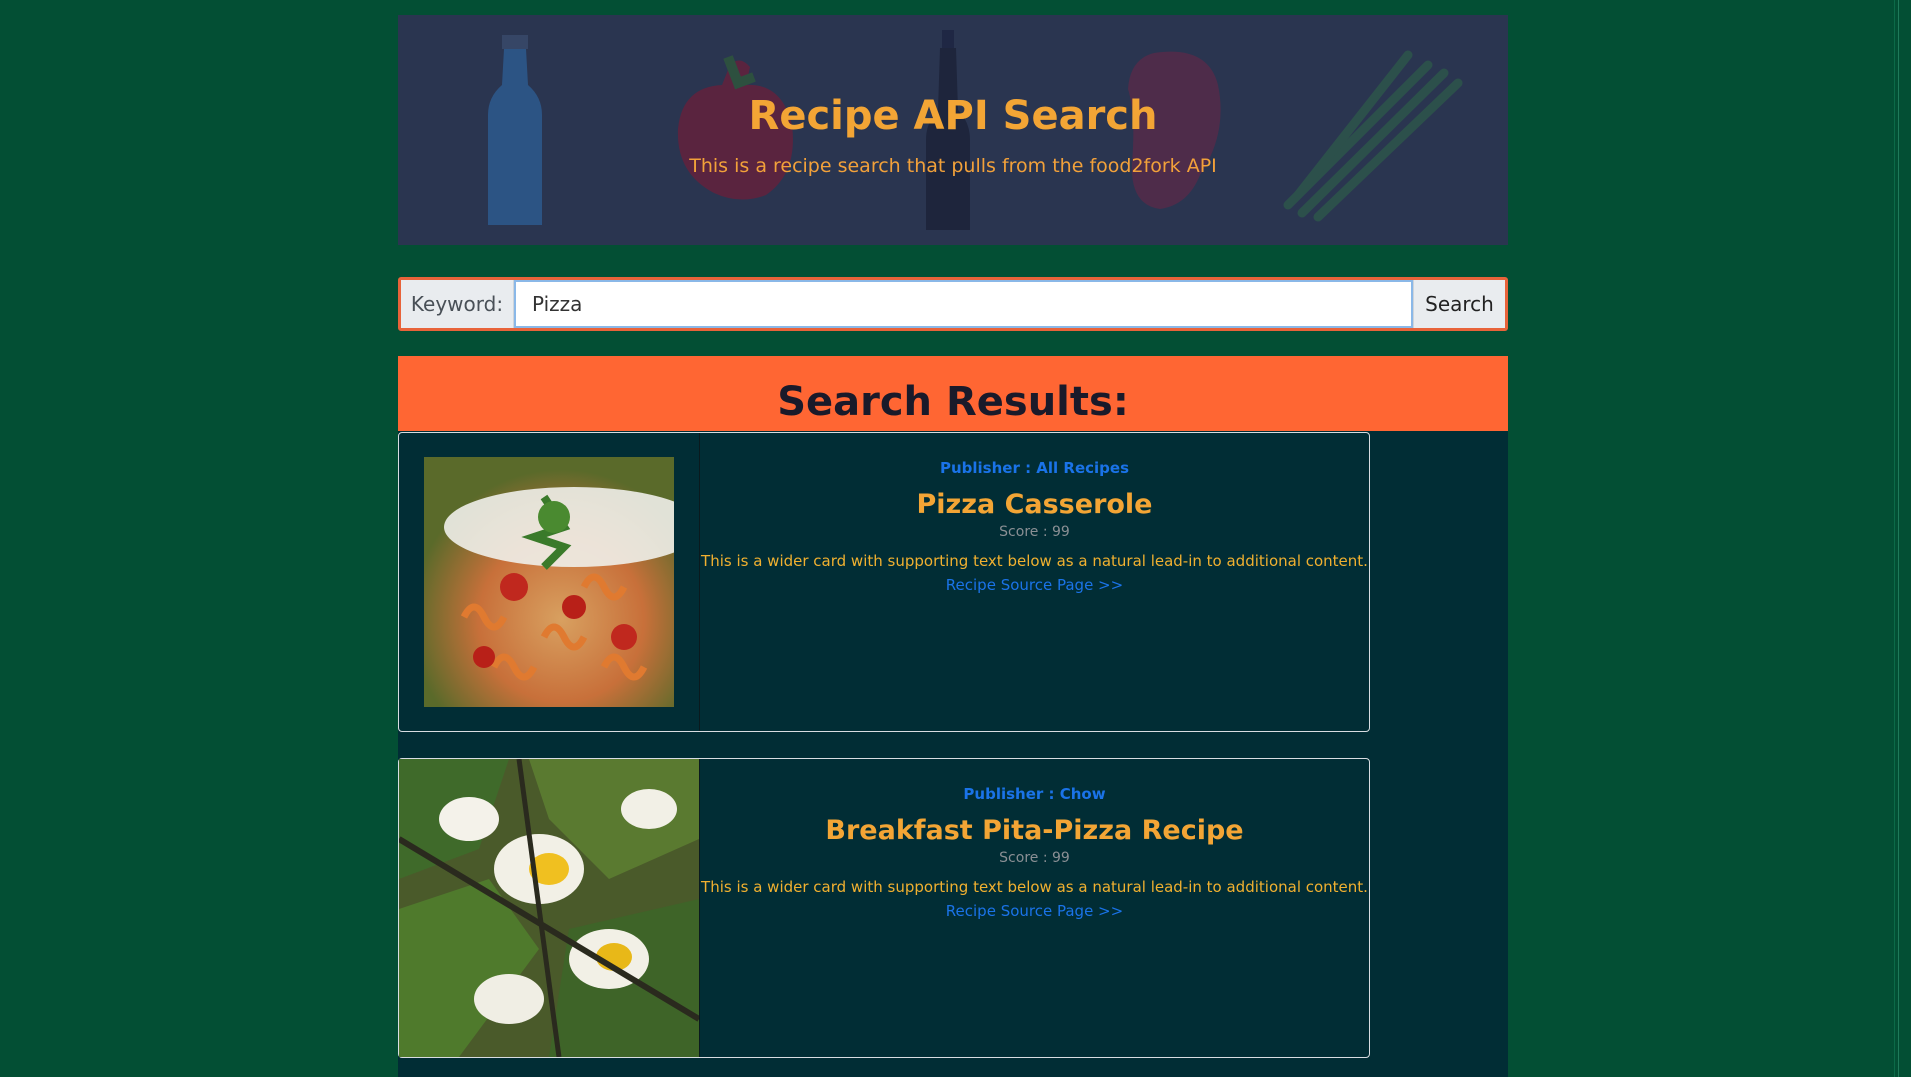  I want to click on recipe-title: Pizza Casserole, so click(1034, 504).